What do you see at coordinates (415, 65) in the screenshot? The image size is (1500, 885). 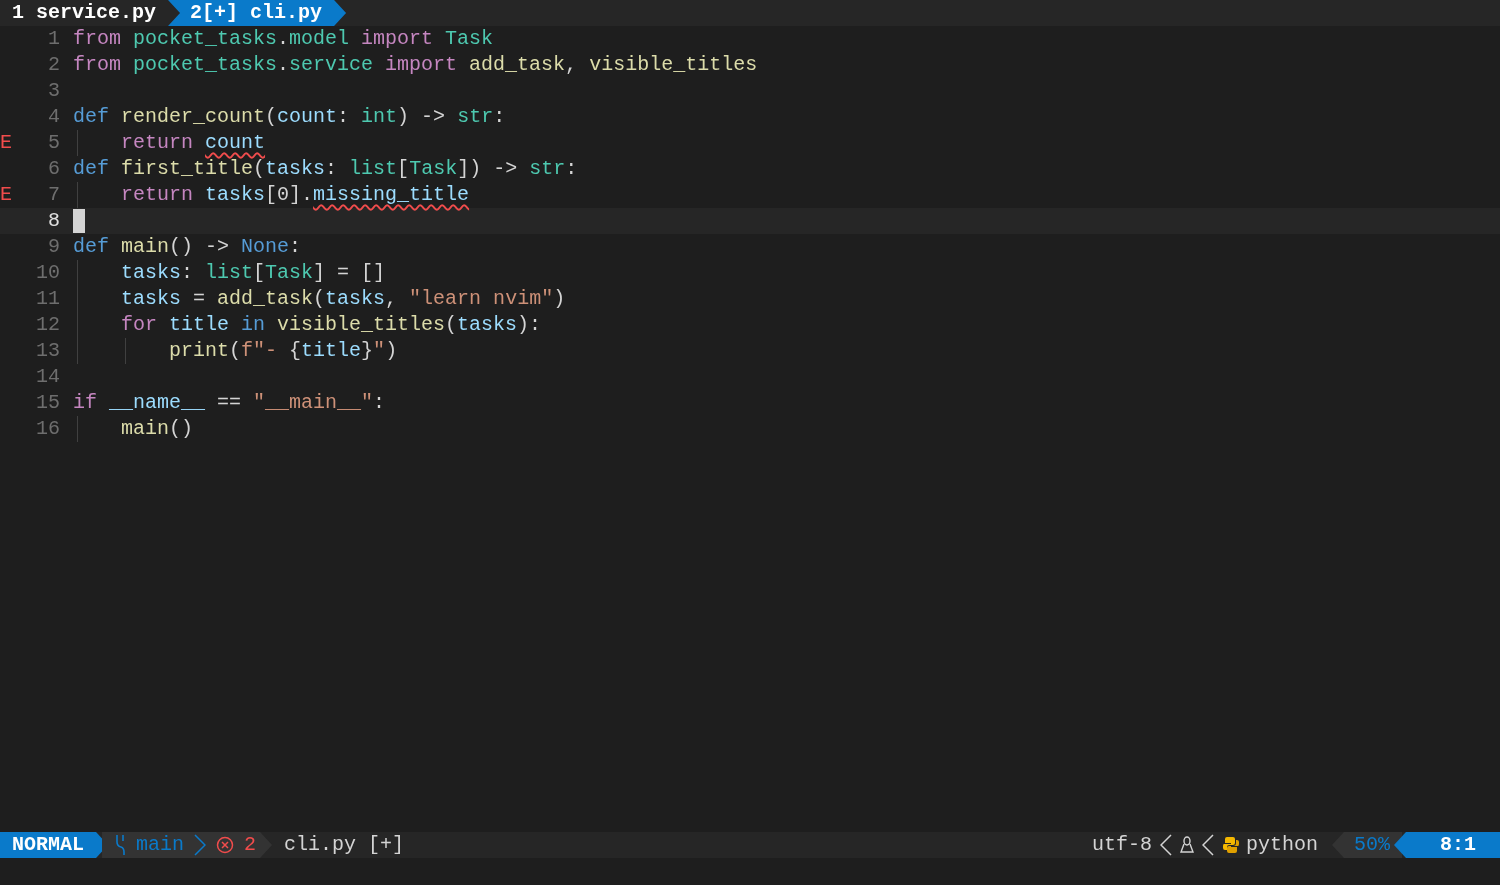 I see `code-line: from pocket_tasks.service import add_task, visible_titles` at bounding box center [415, 65].